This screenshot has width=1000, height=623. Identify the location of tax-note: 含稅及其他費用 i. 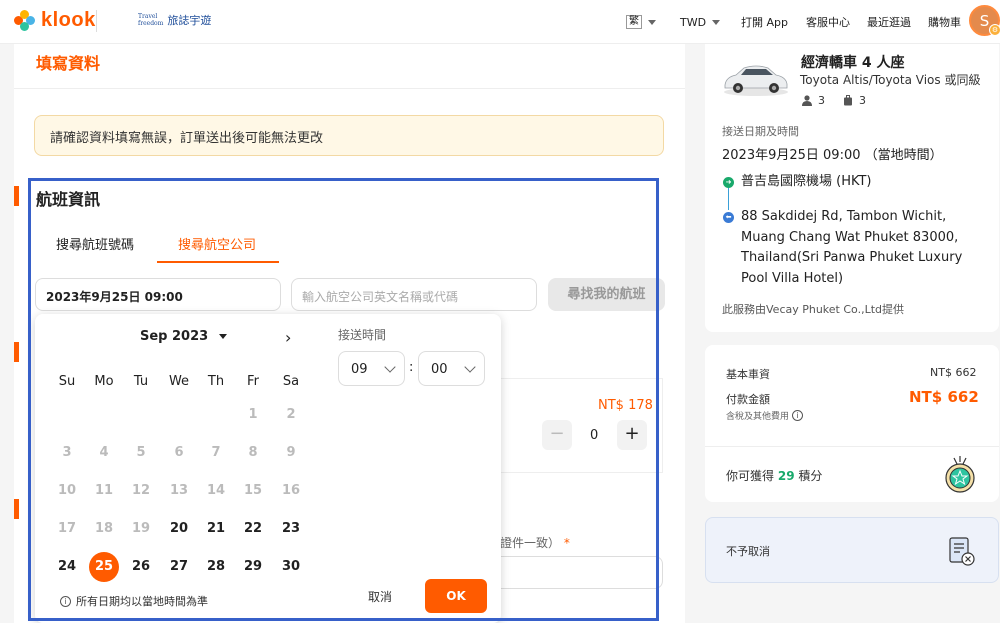
(765, 415).